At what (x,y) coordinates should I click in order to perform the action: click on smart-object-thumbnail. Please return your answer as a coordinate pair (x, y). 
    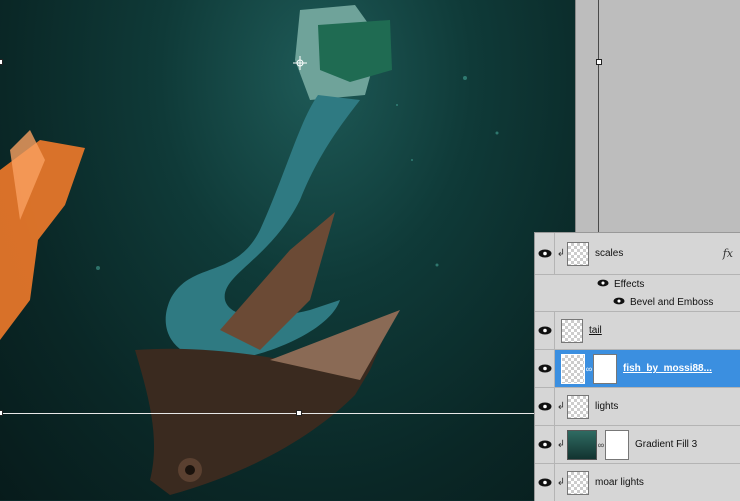
    Looking at the image, I should click on (573, 368).